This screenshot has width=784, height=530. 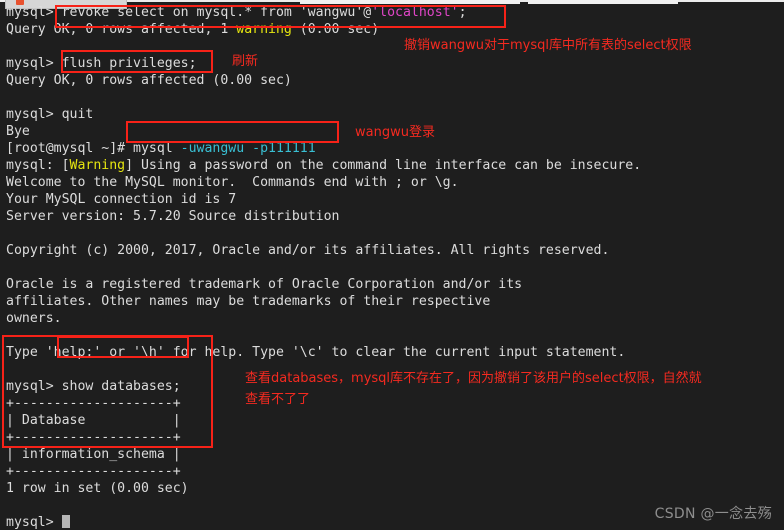 What do you see at coordinates (264, 29) in the screenshot?
I see `terminal-text: warning` at bounding box center [264, 29].